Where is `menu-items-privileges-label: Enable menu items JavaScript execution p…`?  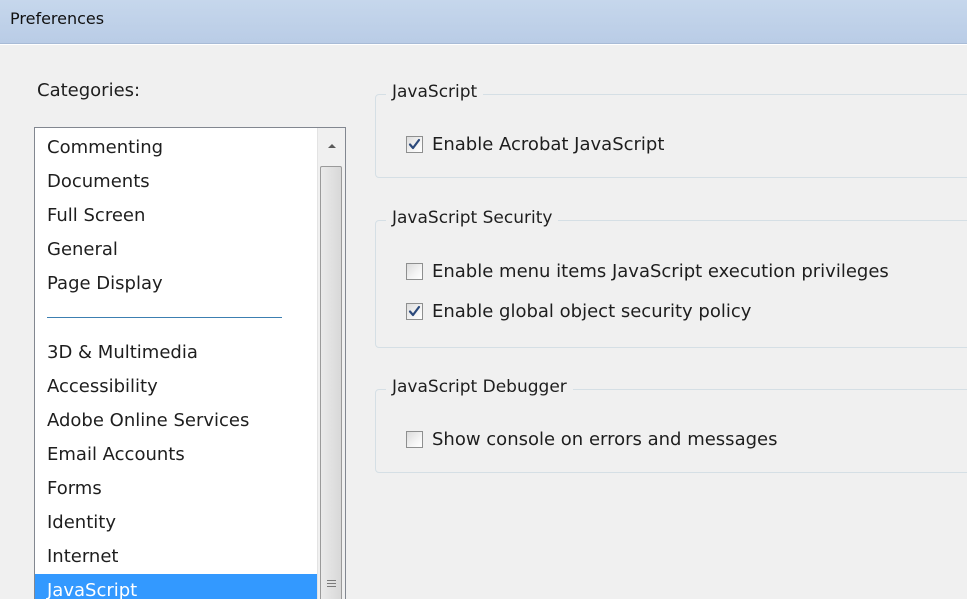 menu-items-privileges-label: Enable menu items JavaScript execution p… is located at coordinates (660, 271).